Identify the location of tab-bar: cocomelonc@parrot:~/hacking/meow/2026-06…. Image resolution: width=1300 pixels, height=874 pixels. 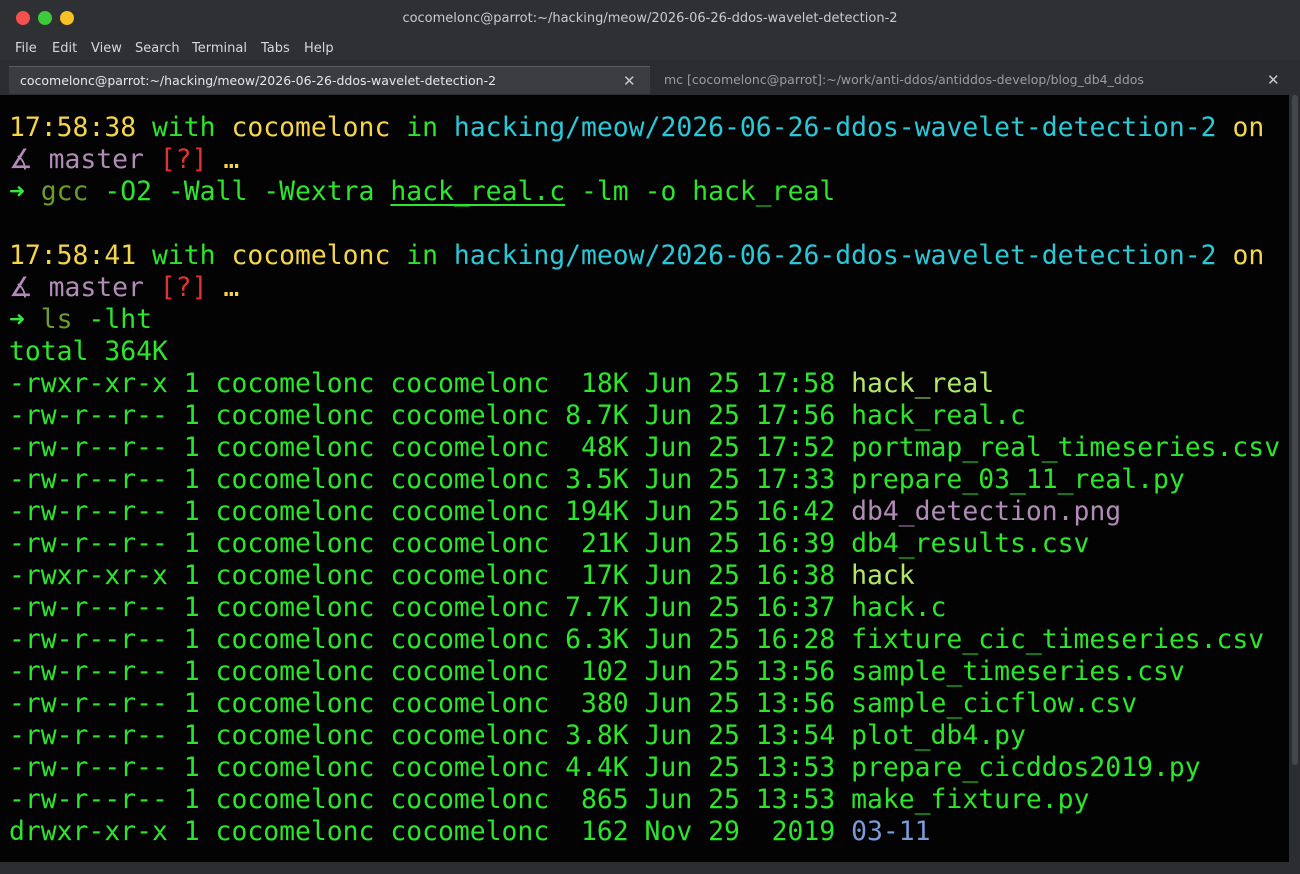
(650, 80).